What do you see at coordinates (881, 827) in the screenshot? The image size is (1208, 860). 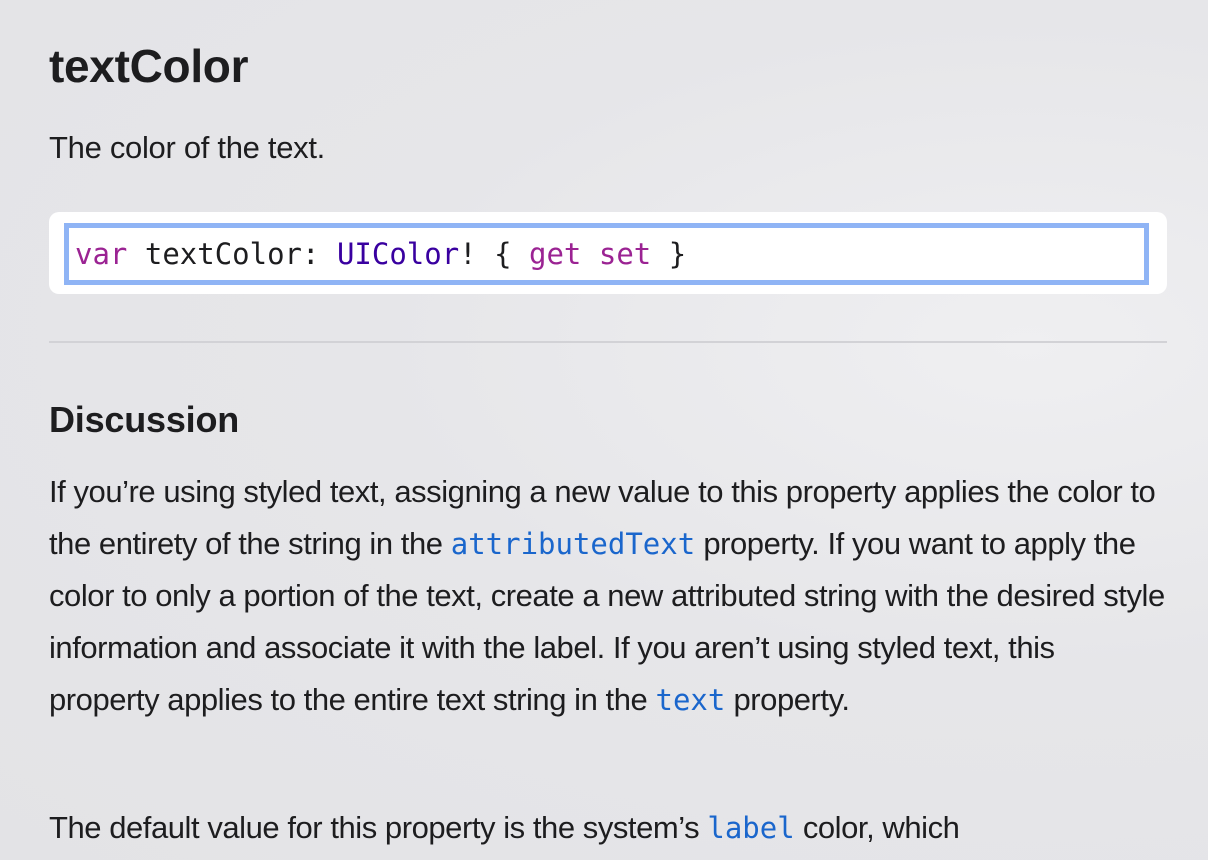 I see `paragraph-text: color, which` at bounding box center [881, 827].